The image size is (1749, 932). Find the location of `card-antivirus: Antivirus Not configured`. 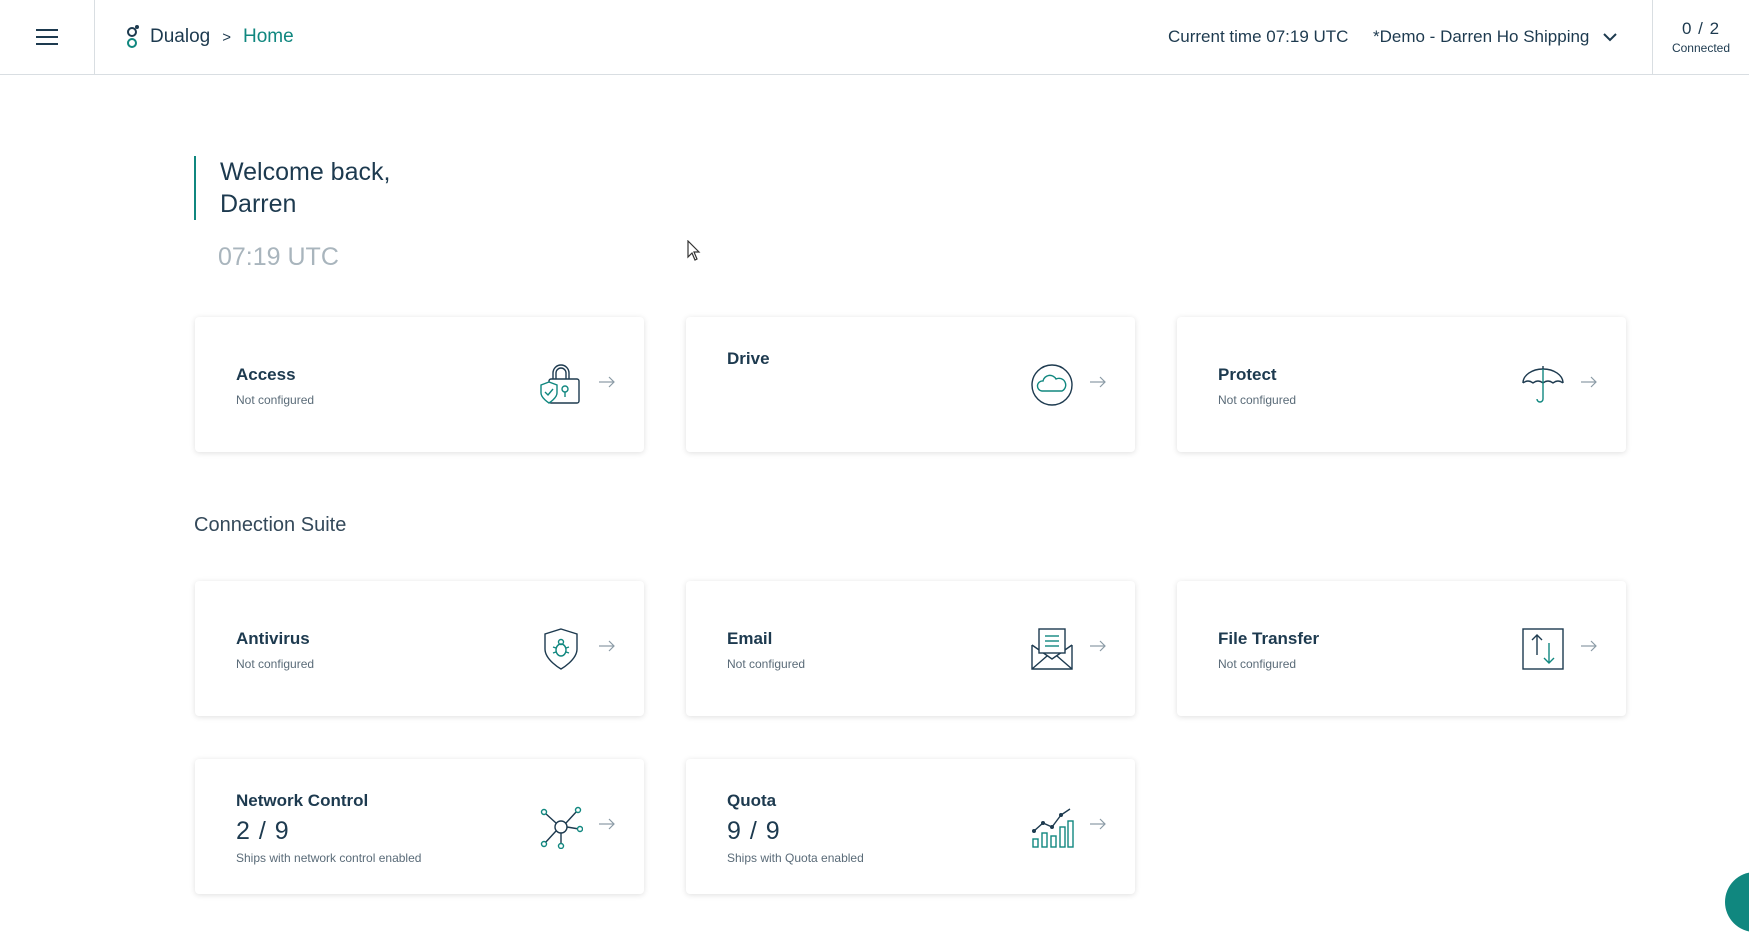

card-antivirus: Antivirus Not configured is located at coordinates (419, 648).